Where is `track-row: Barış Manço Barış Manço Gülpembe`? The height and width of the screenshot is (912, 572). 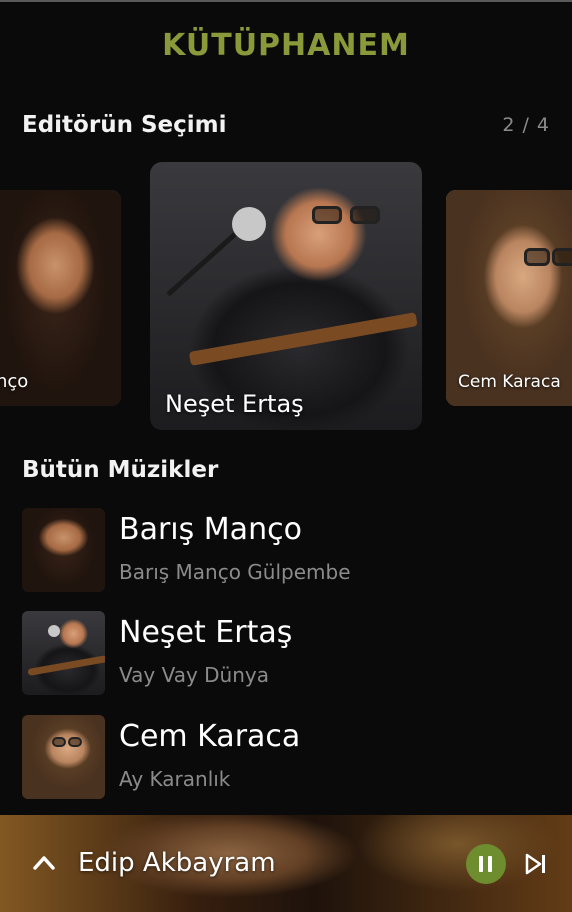
track-row: Barış Manço Barış Manço Gülpembe is located at coordinates (287, 550).